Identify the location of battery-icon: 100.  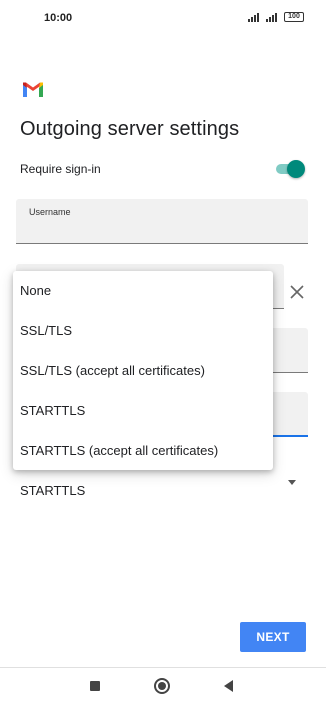
(294, 17).